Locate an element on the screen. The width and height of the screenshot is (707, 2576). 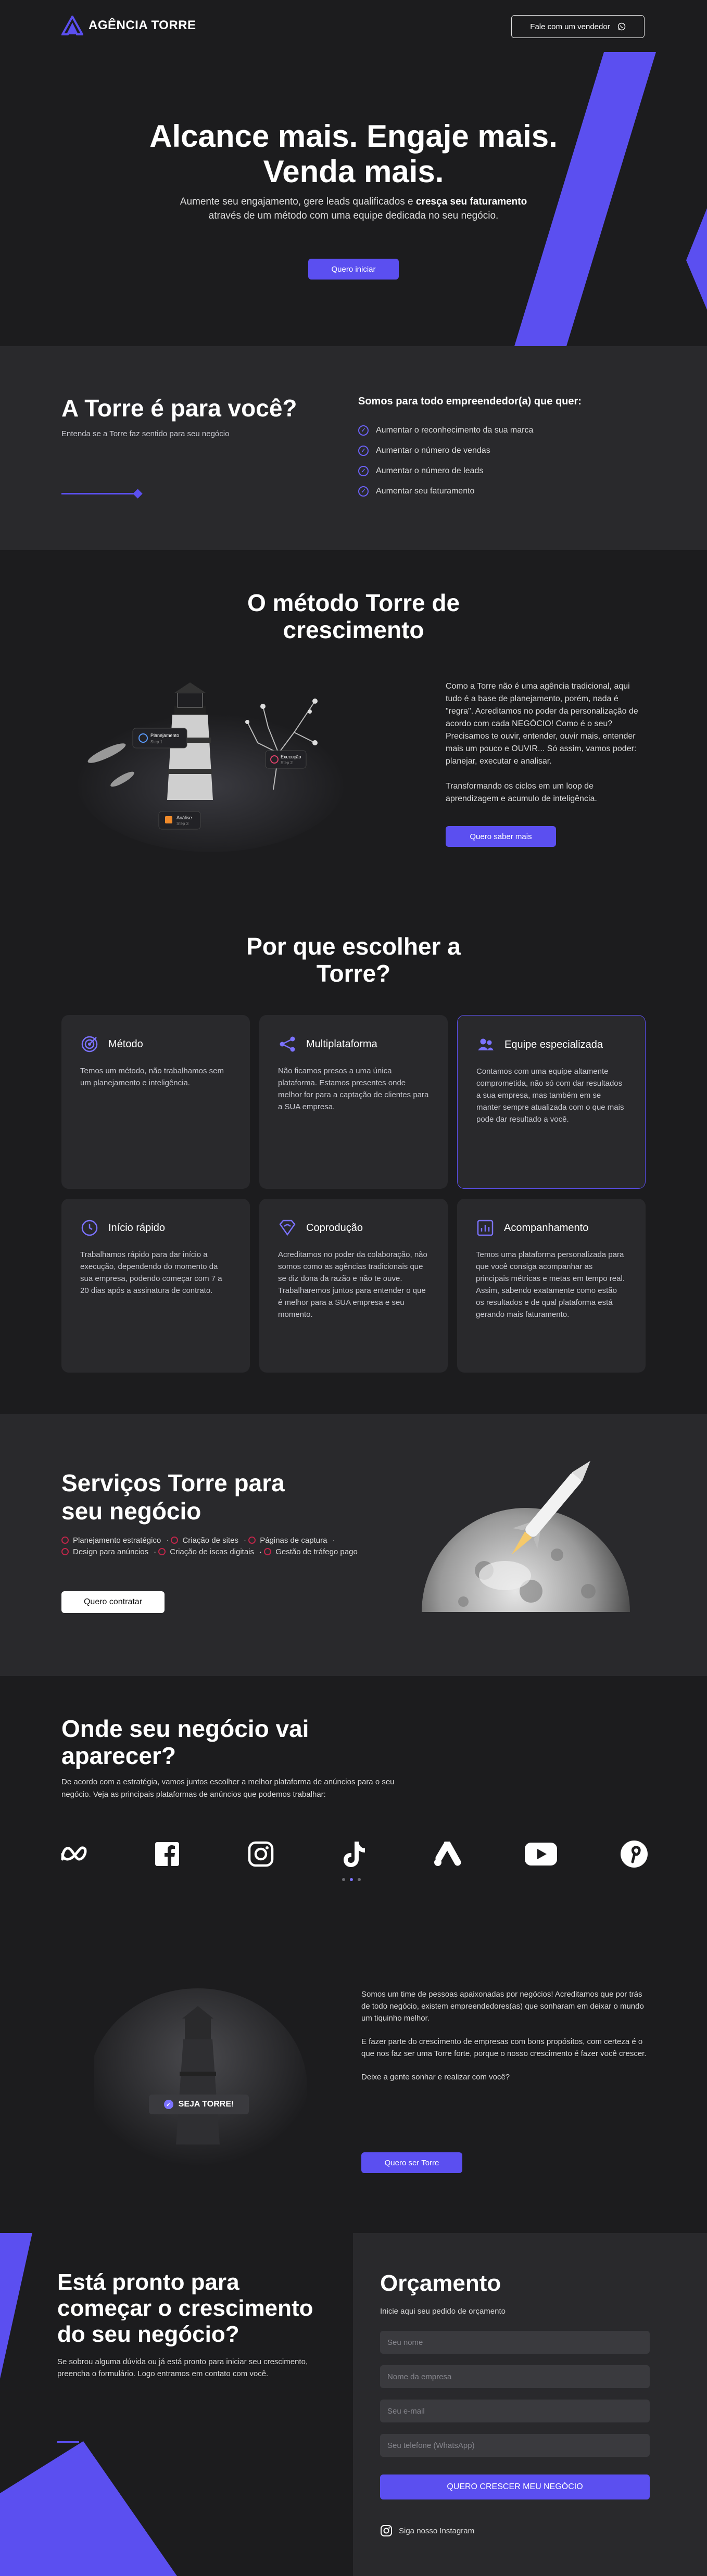
name-field is located at coordinates (515, 2342).